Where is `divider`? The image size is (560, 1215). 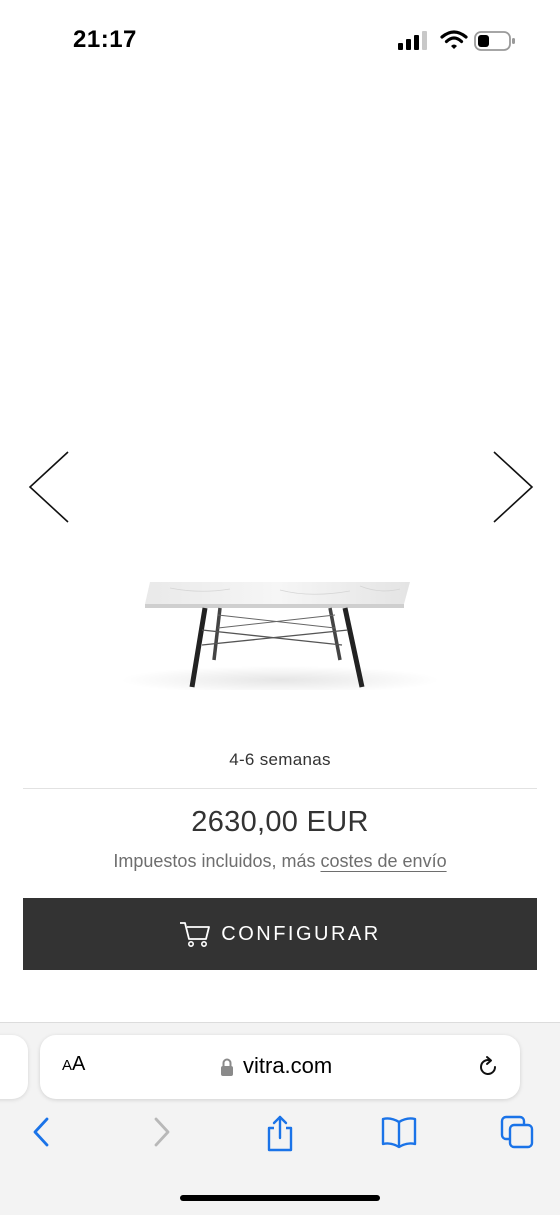
divider is located at coordinates (280, 788).